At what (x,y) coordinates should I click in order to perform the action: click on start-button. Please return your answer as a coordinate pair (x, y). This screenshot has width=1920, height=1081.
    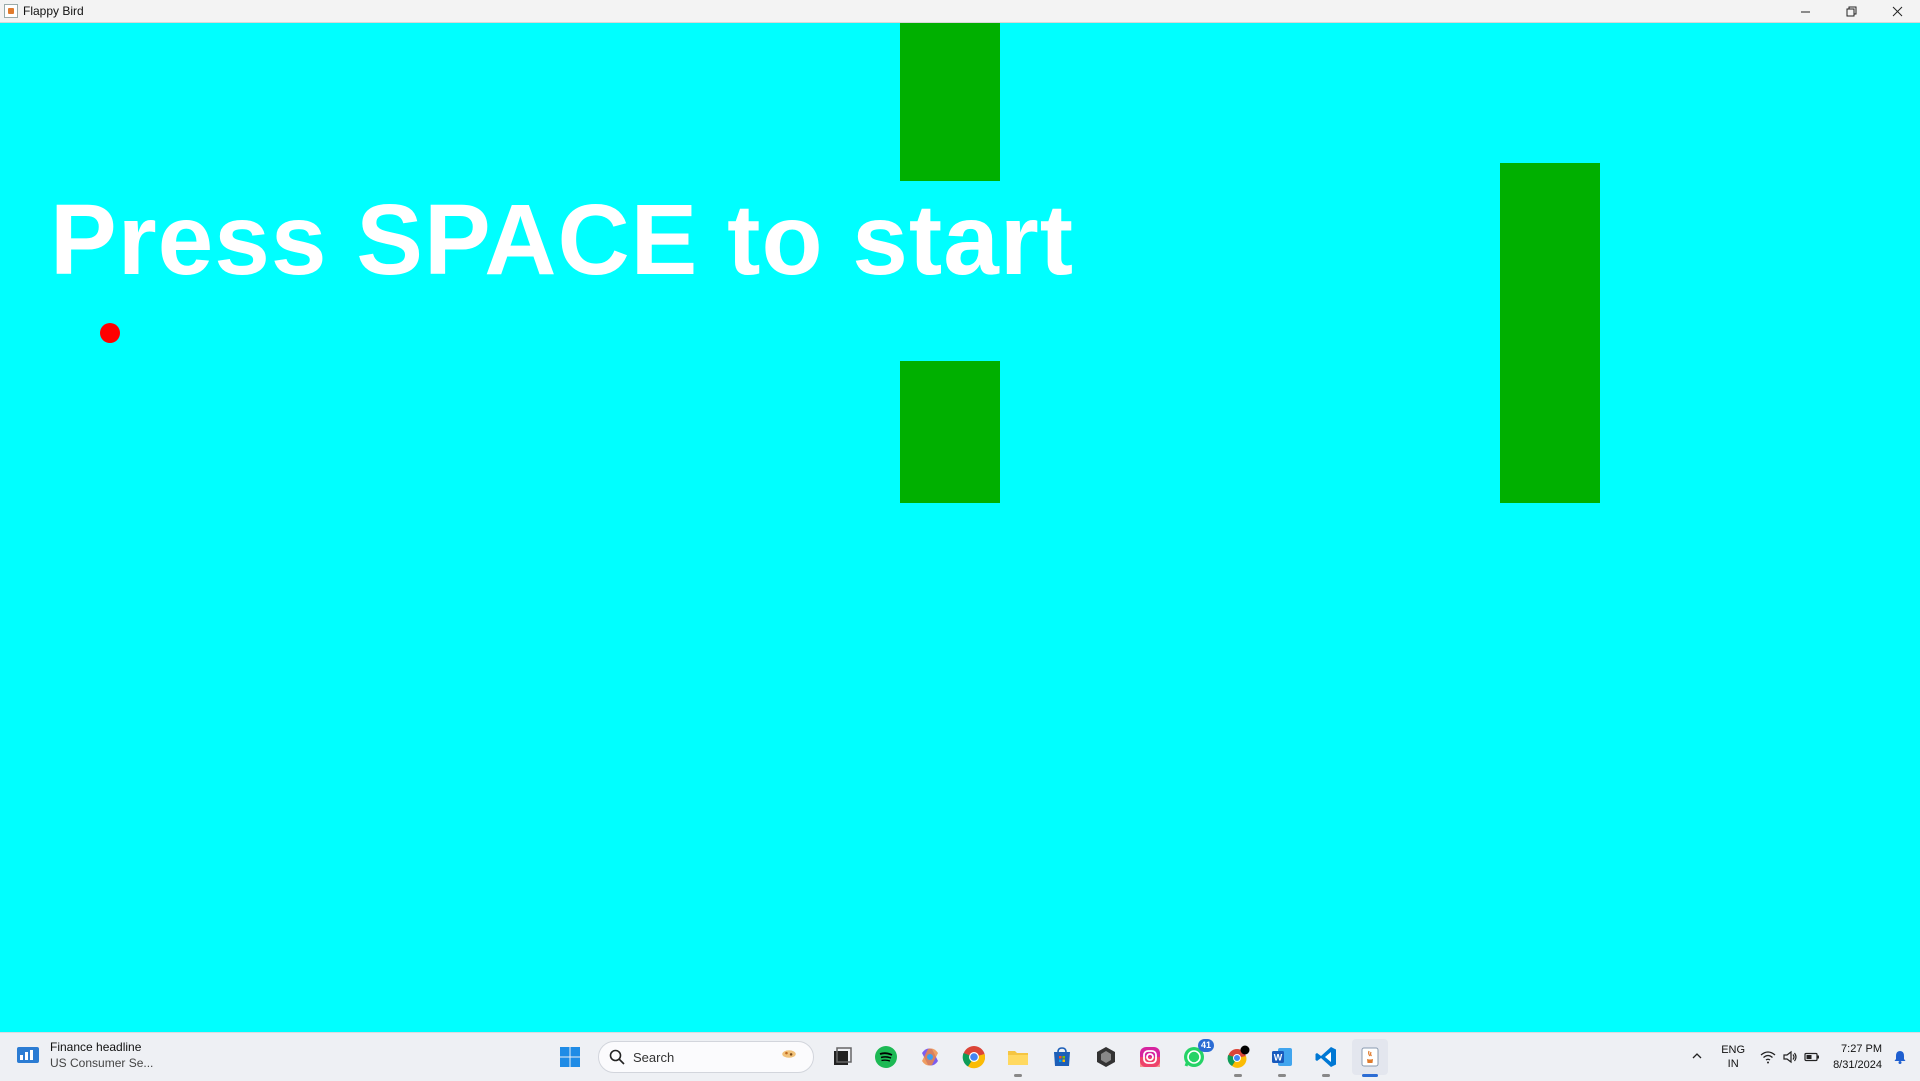
    Looking at the image, I should click on (570, 1057).